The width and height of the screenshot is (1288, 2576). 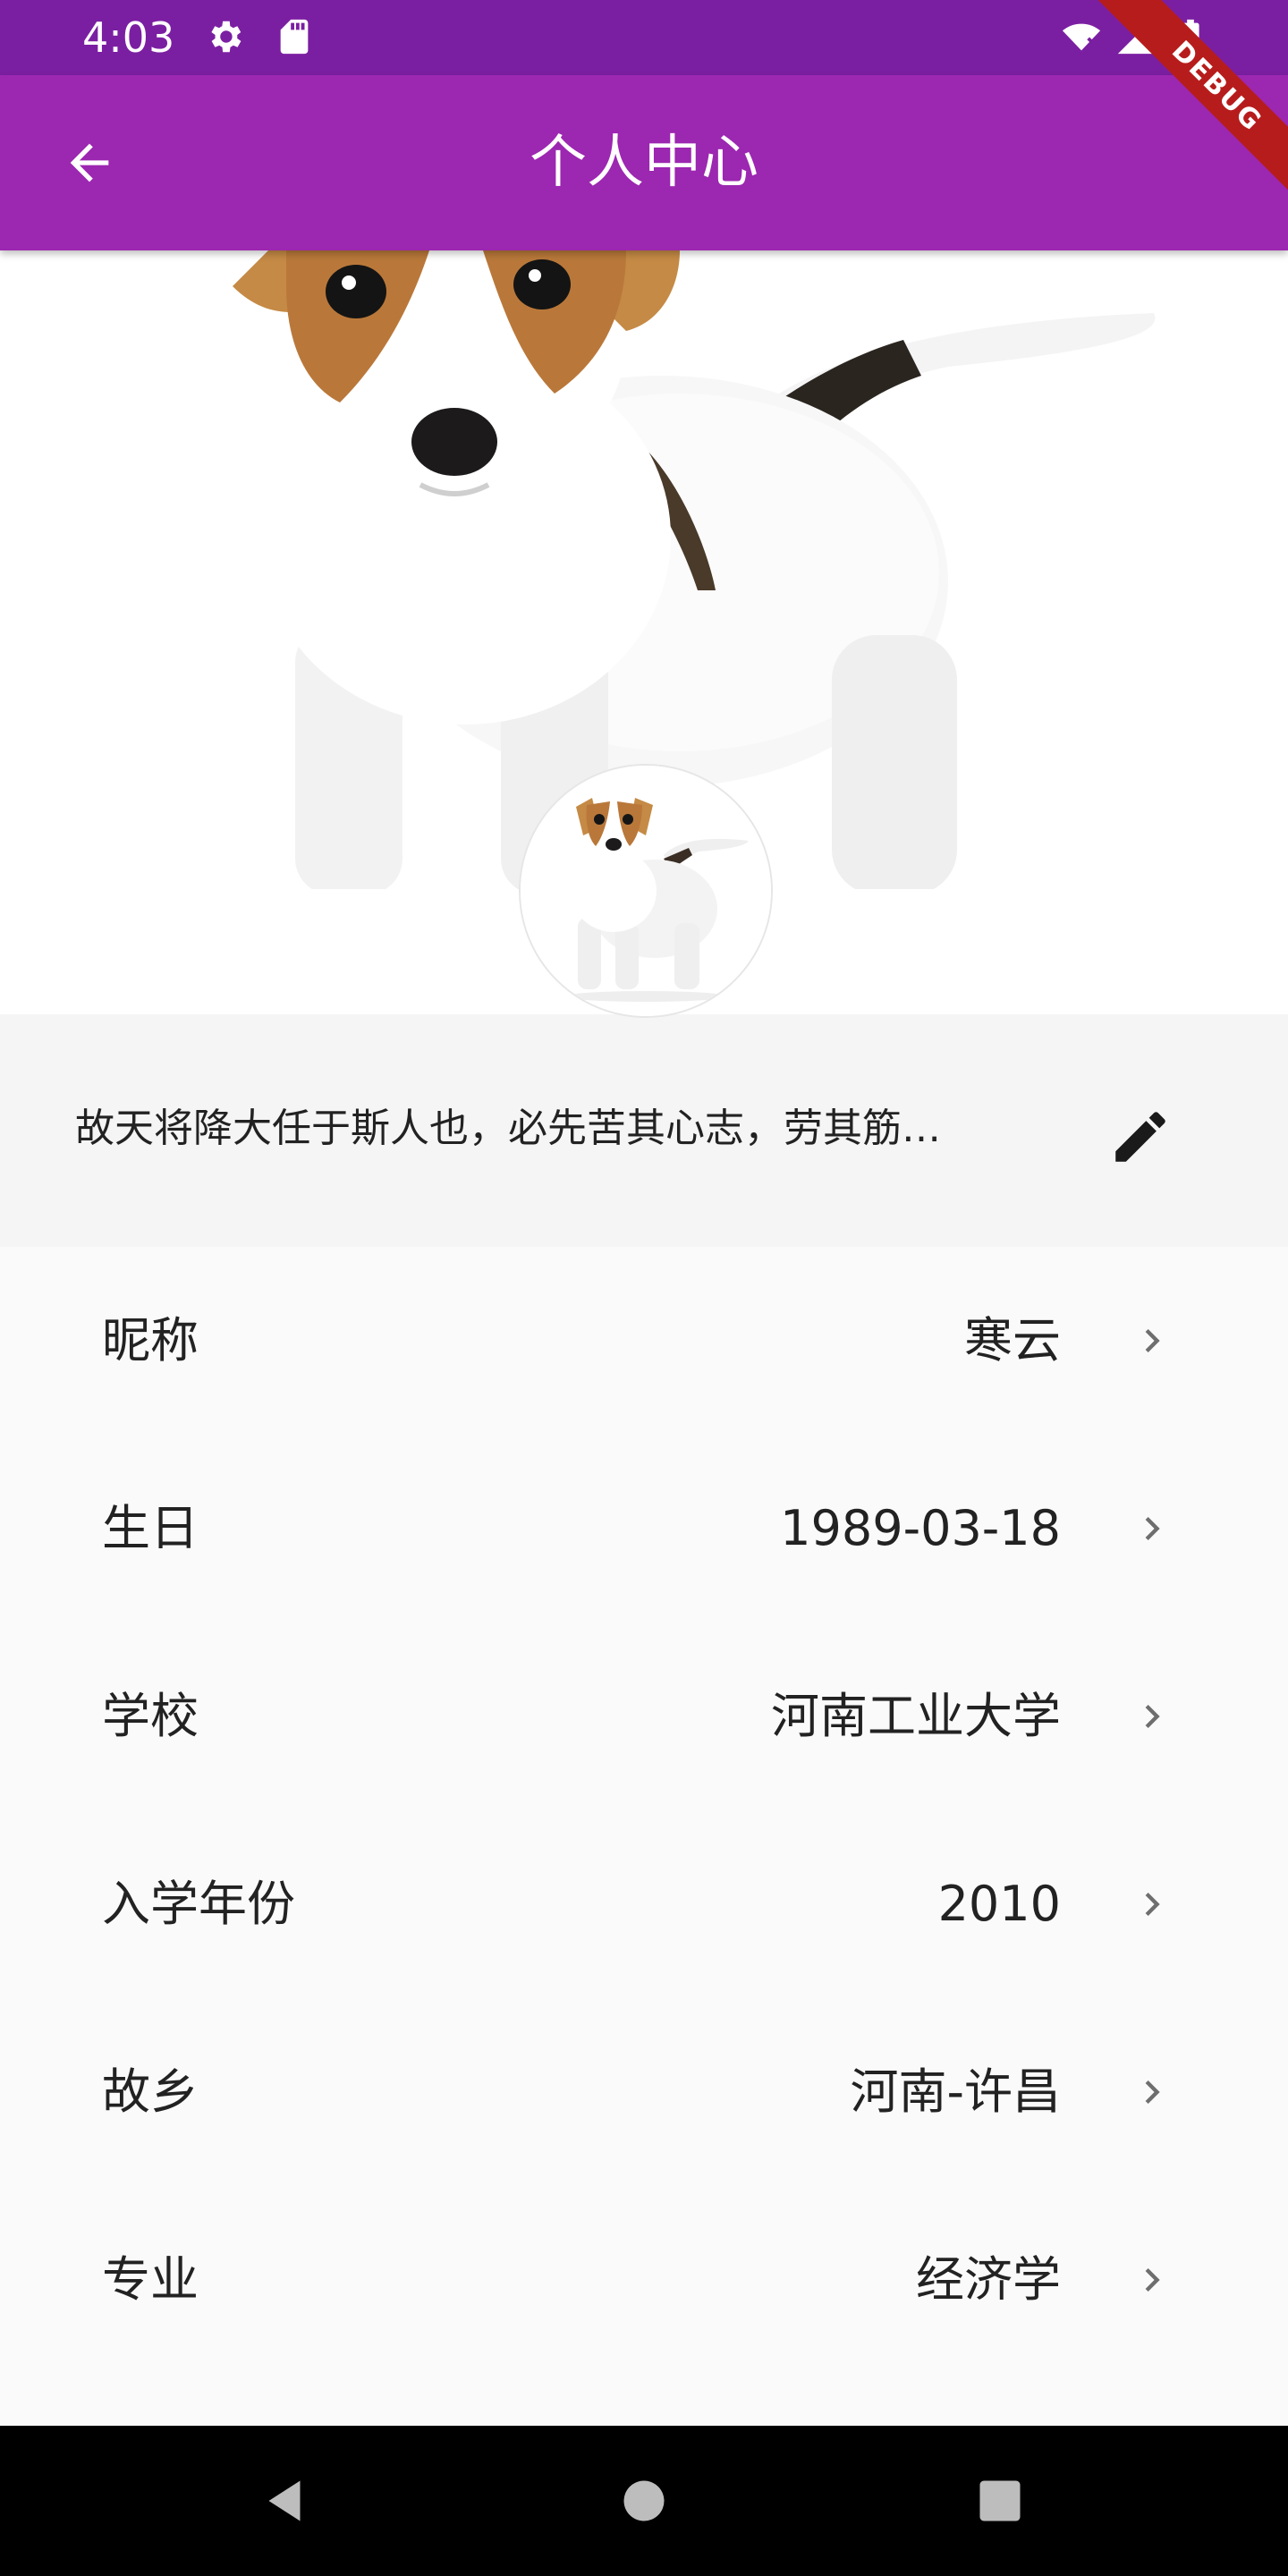 I want to click on info-value: 经济学, so click(x=988, y=2279).